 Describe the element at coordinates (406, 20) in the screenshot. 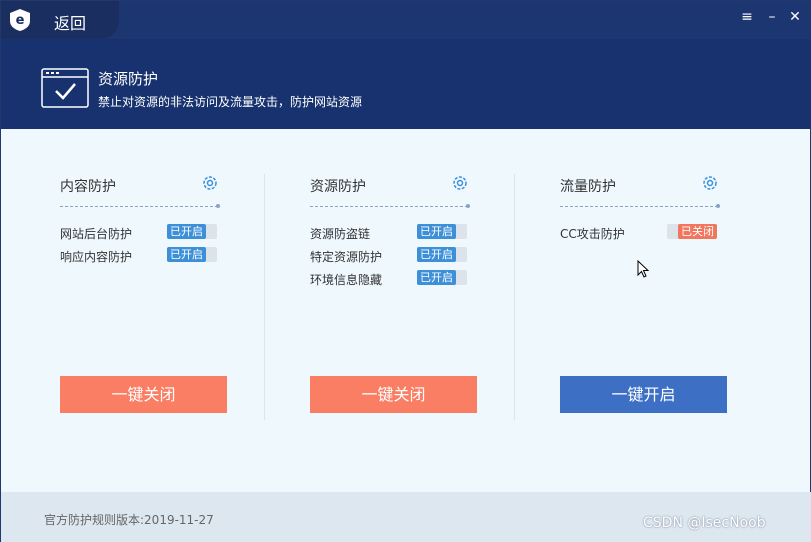

I see `titlebar: e 返回 ≡ – ✕` at that location.